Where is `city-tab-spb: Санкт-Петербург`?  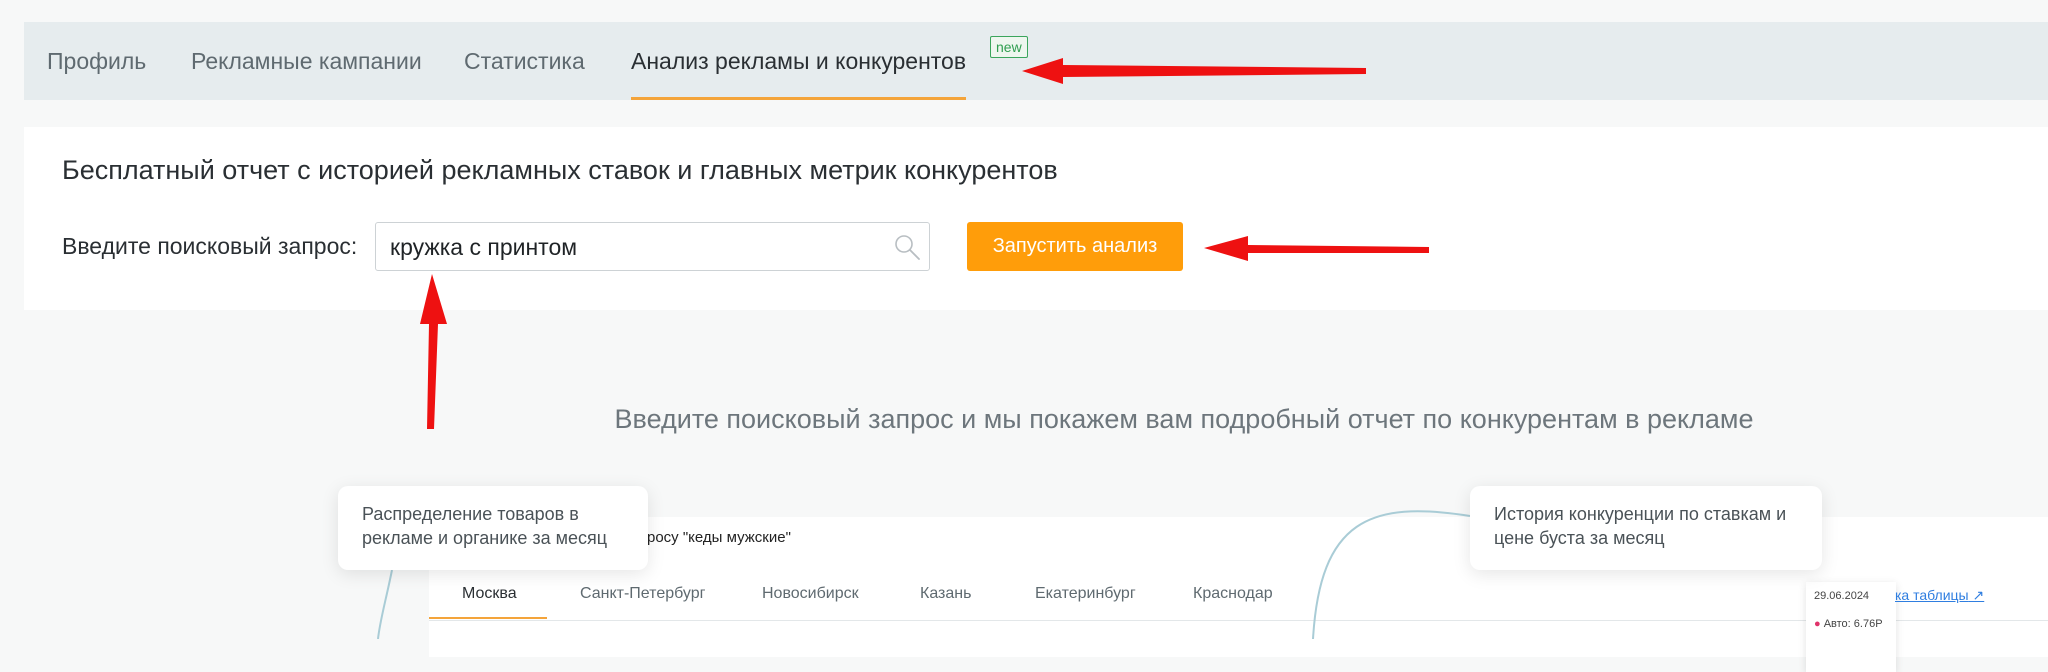
city-tab-spb: Санкт-Петербург is located at coordinates (642, 594).